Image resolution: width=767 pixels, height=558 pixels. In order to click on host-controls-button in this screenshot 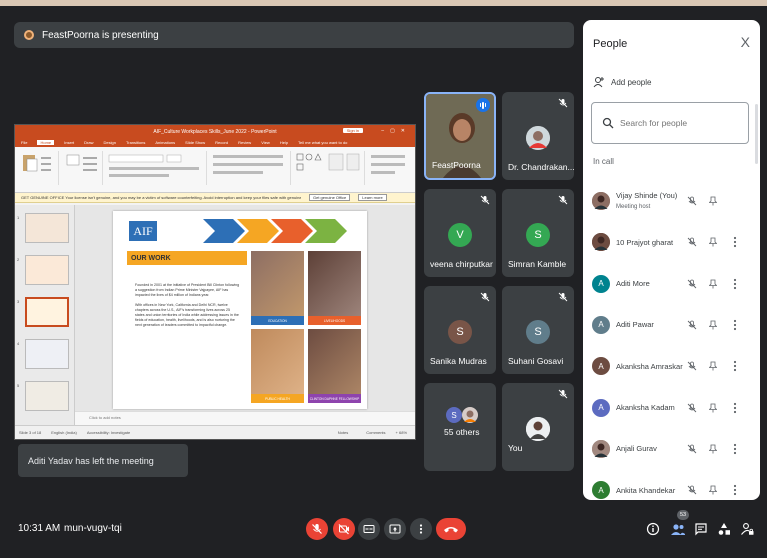, I will do `click(747, 529)`.